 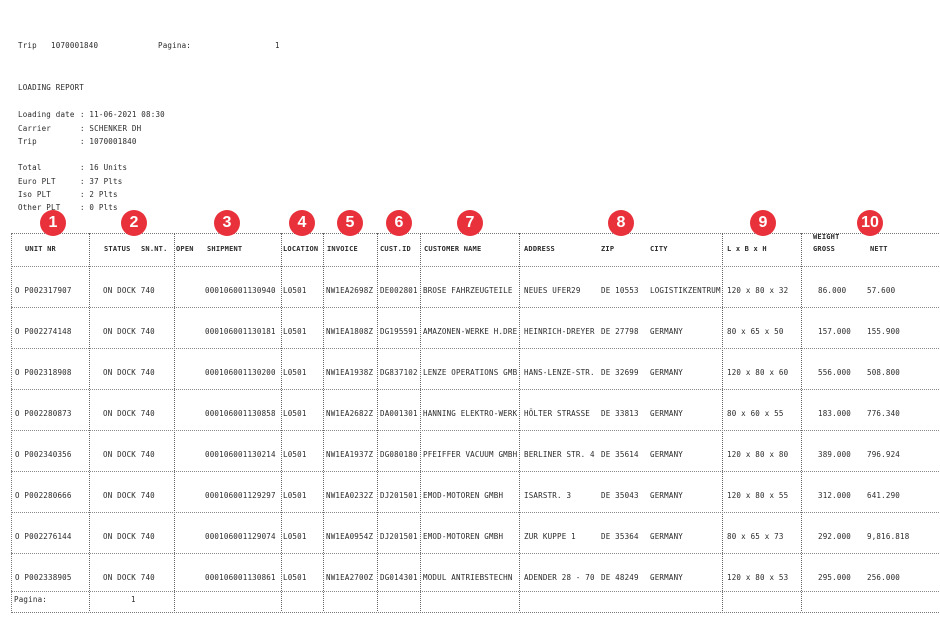 I want to click on dims-cell: 120 x 80 x 60, so click(x=758, y=372).